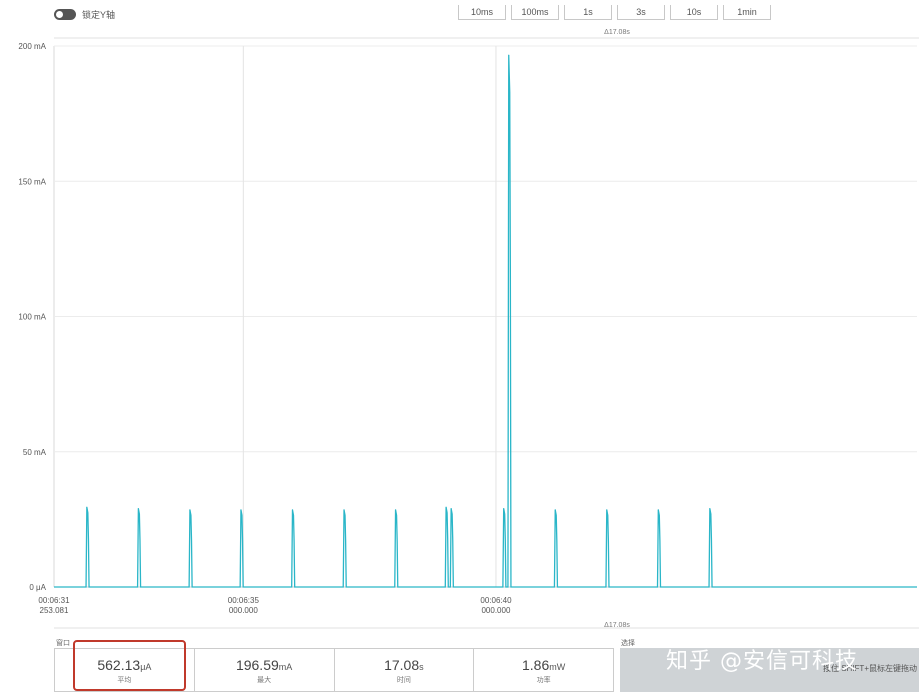 The height and width of the screenshot is (694, 919). I want to click on stat-time-unit: s, so click(421, 667).